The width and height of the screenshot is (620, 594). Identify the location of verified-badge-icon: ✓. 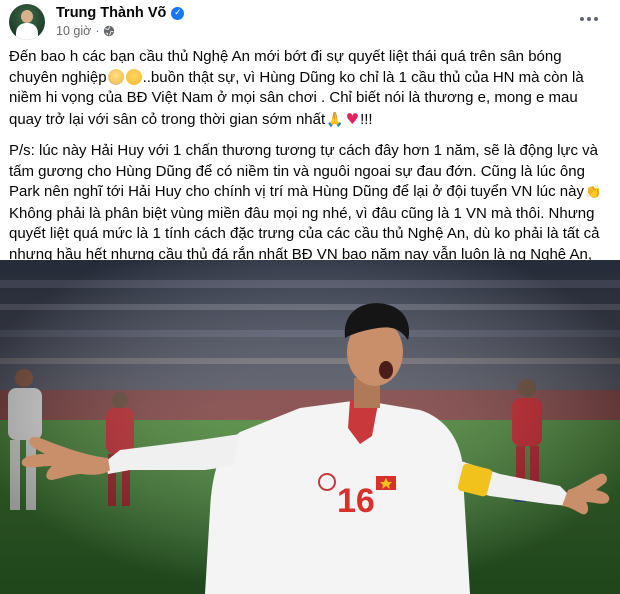
(178, 13).